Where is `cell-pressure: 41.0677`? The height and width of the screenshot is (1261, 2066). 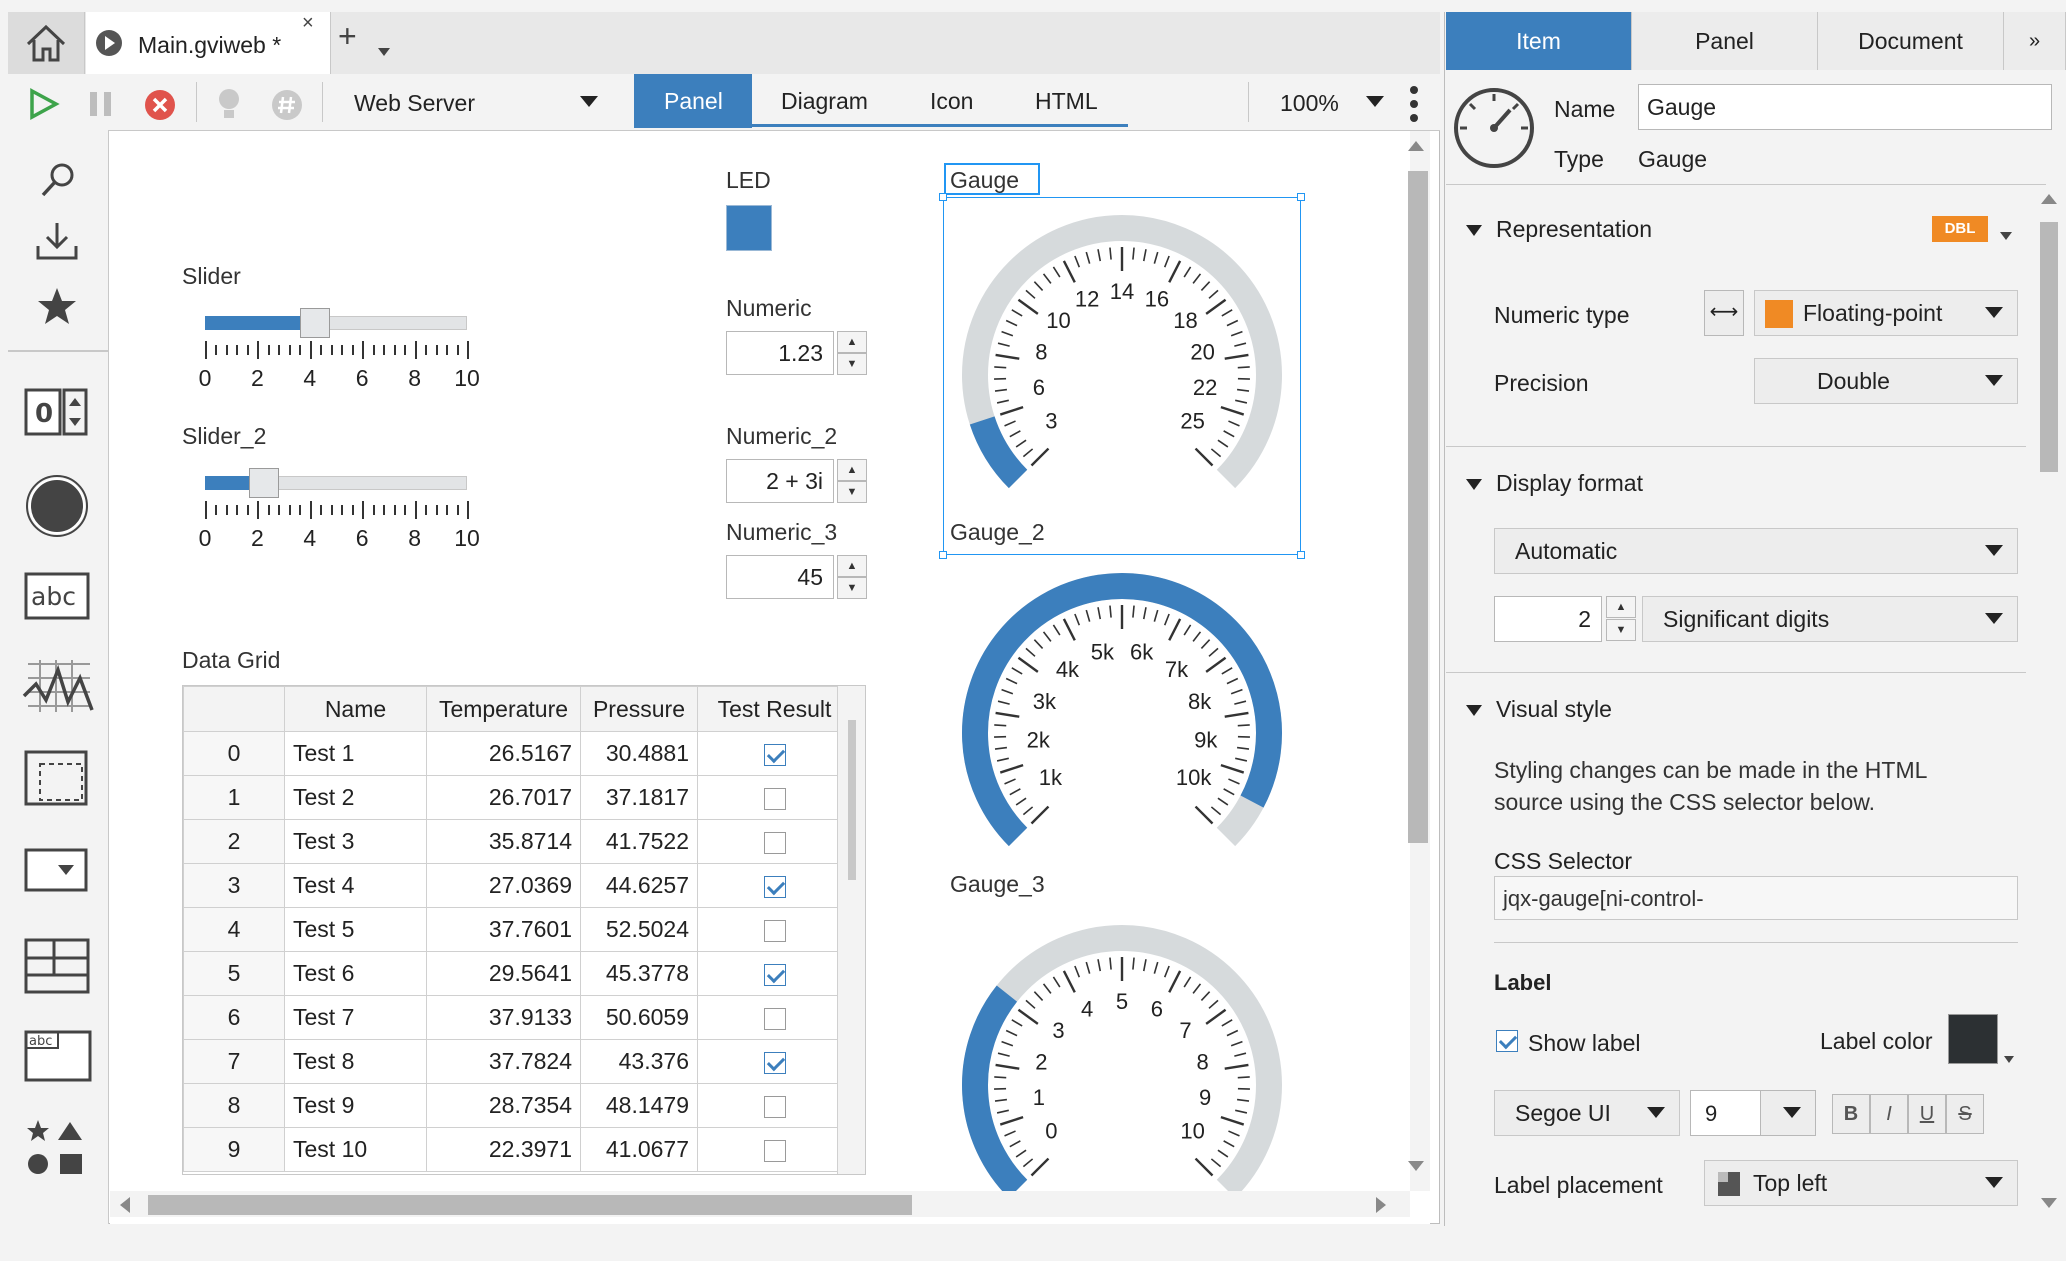 cell-pressure: 41.0677 is located at coordinates (639, 1150).